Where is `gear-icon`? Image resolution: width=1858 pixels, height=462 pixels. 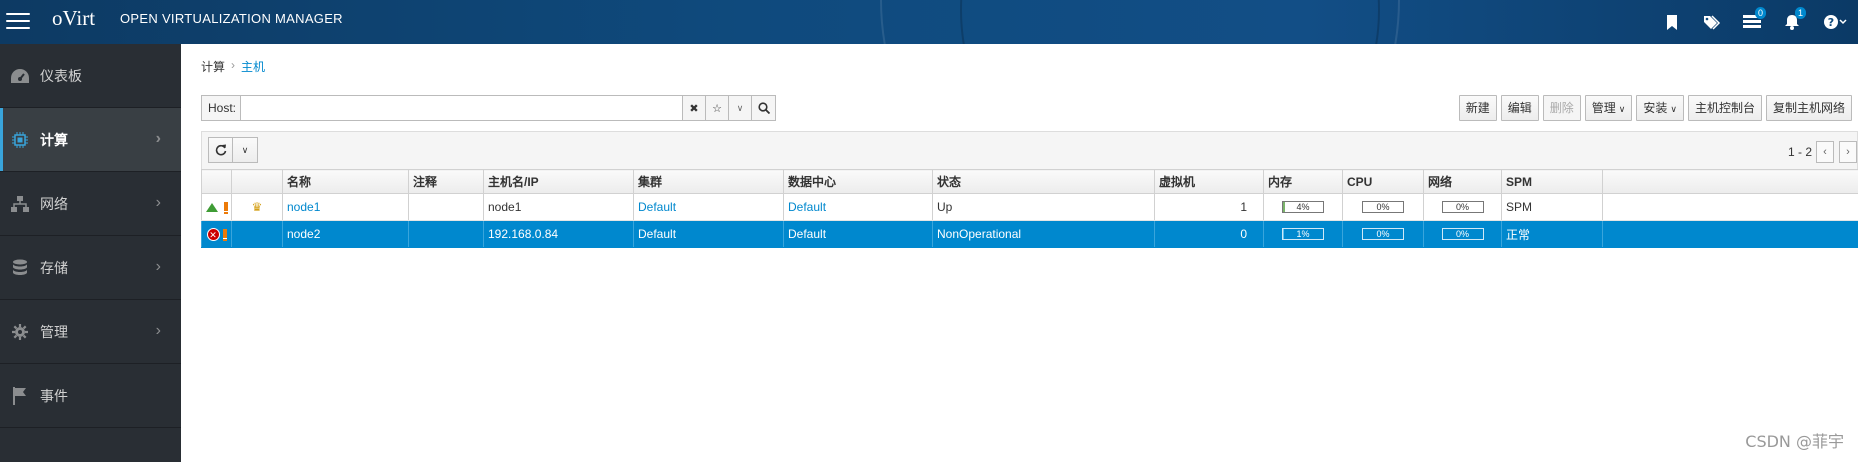
gear-icon is located at coordinates (20, 331).